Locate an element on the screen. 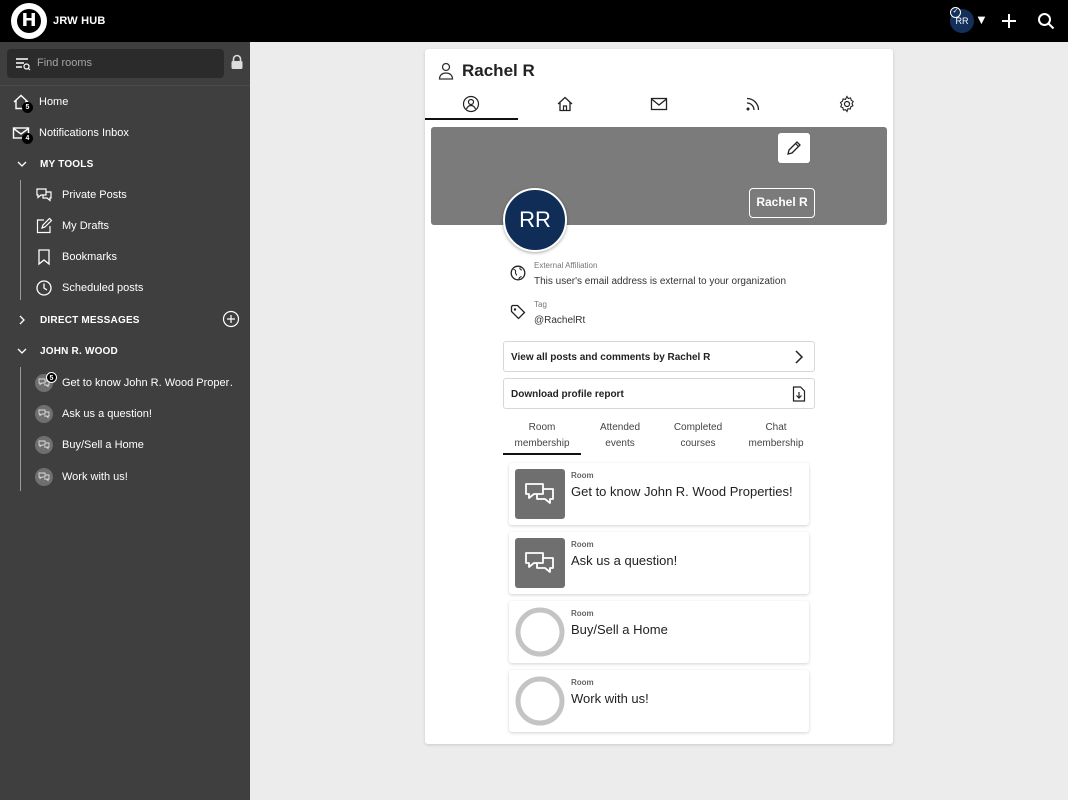  download-report-label: Download profile report is located at coordinates (567, 394).